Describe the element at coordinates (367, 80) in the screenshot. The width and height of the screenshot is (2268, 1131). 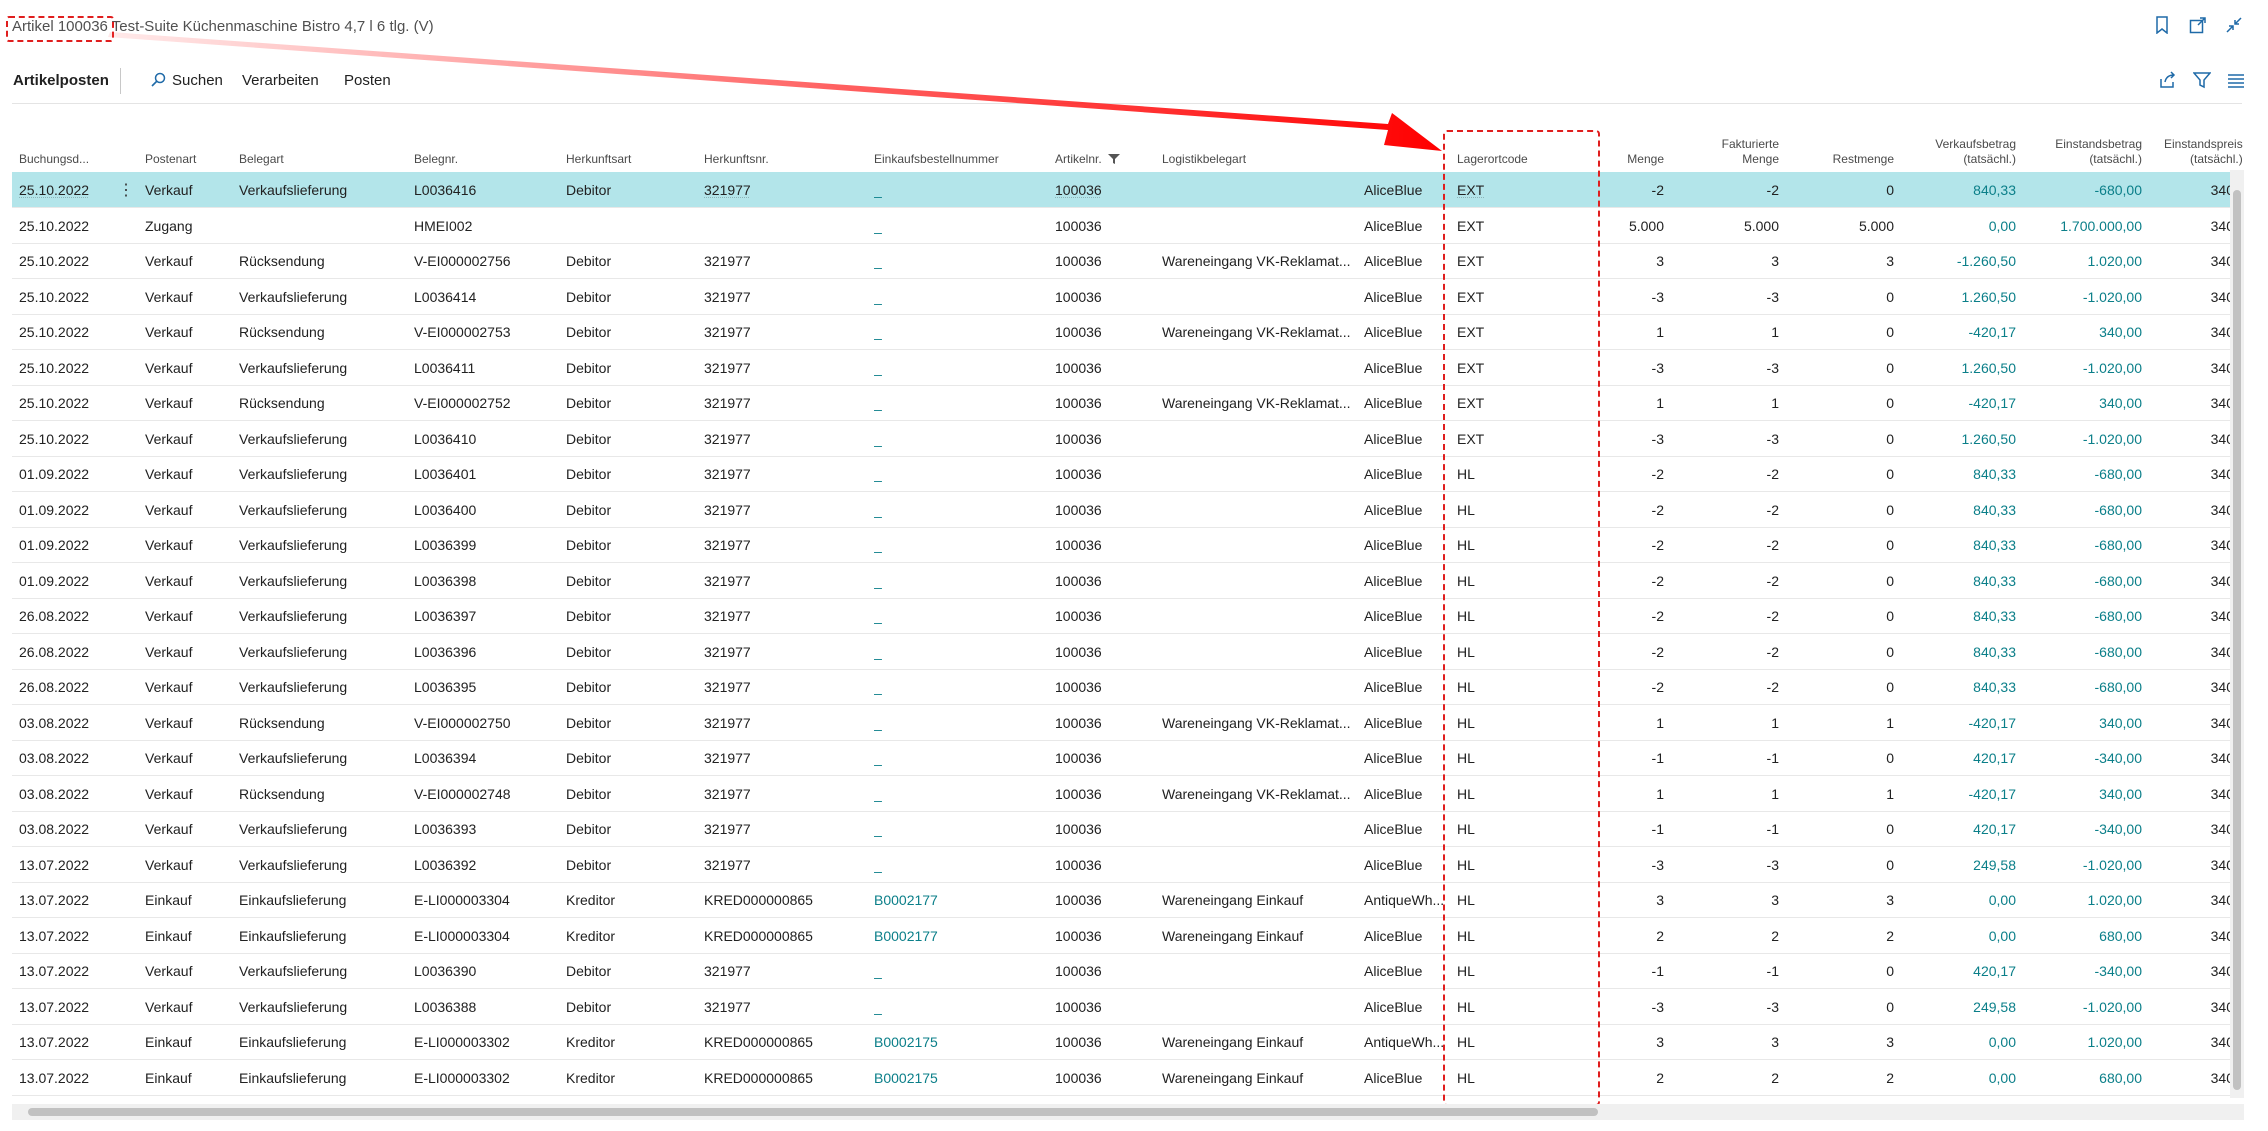
I see `entries-menu: Posten` at that location.